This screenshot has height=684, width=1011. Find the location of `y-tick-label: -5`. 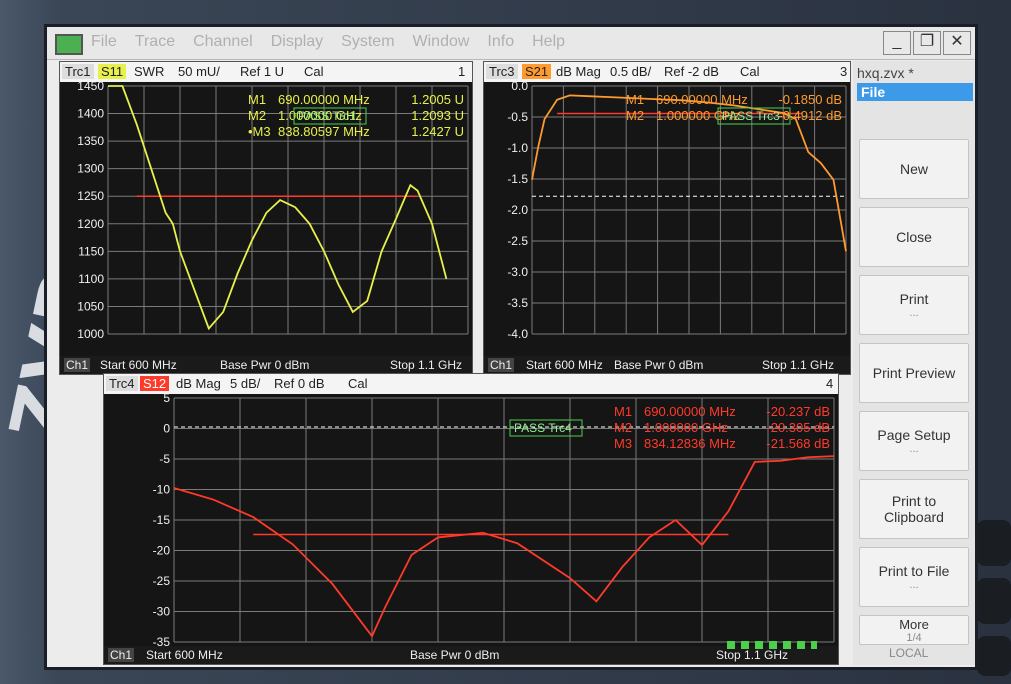

y-tick-label: -5 is located at coordinates (164, 459).